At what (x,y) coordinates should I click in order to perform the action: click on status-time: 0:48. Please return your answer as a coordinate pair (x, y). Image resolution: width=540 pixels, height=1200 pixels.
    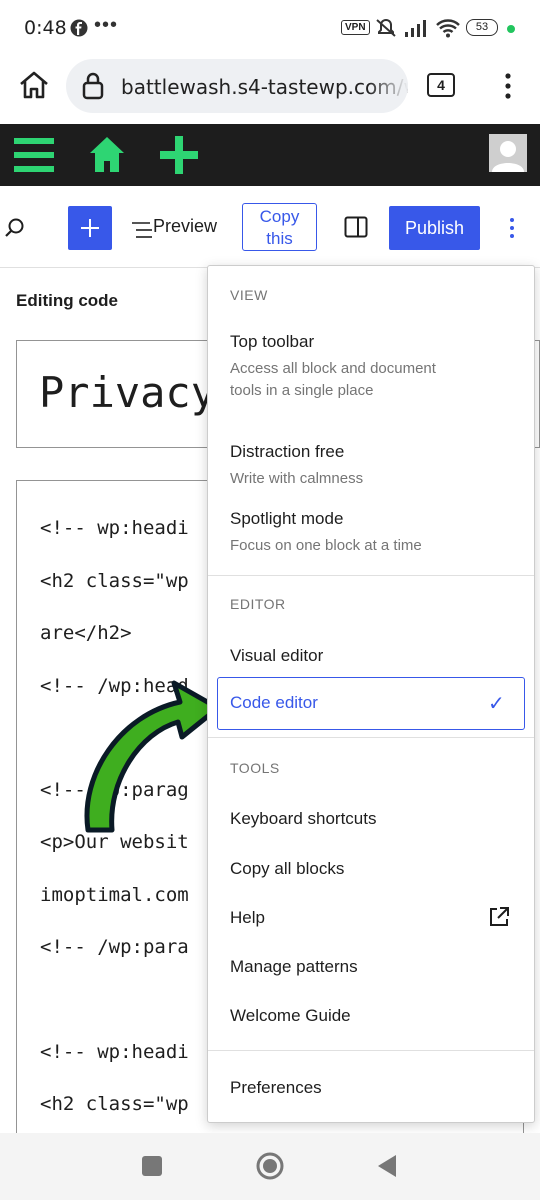
    Looking at the image, I should click on (45, 28).